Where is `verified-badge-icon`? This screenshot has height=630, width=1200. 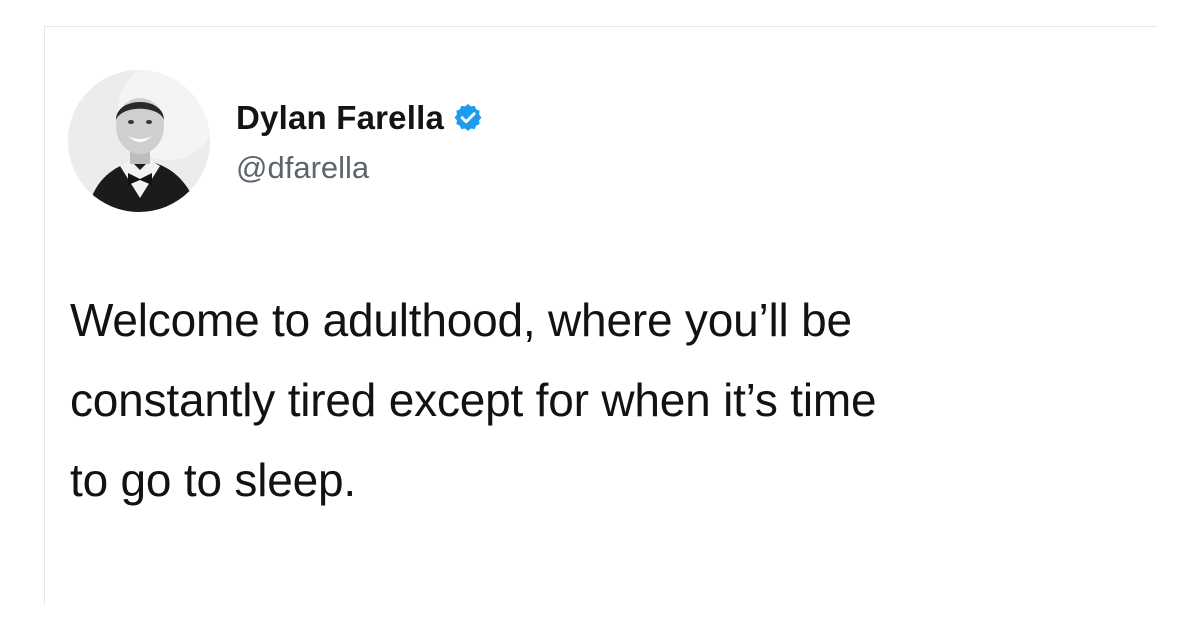
verified-badge-icon is located at coordinates (468, 118).